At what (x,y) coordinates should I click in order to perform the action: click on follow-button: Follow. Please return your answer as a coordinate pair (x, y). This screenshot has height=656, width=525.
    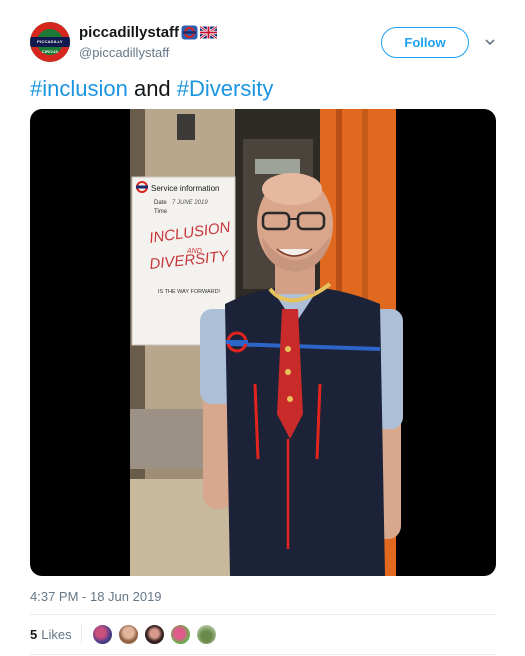
    Looking at the image, I should click on (425, 42).